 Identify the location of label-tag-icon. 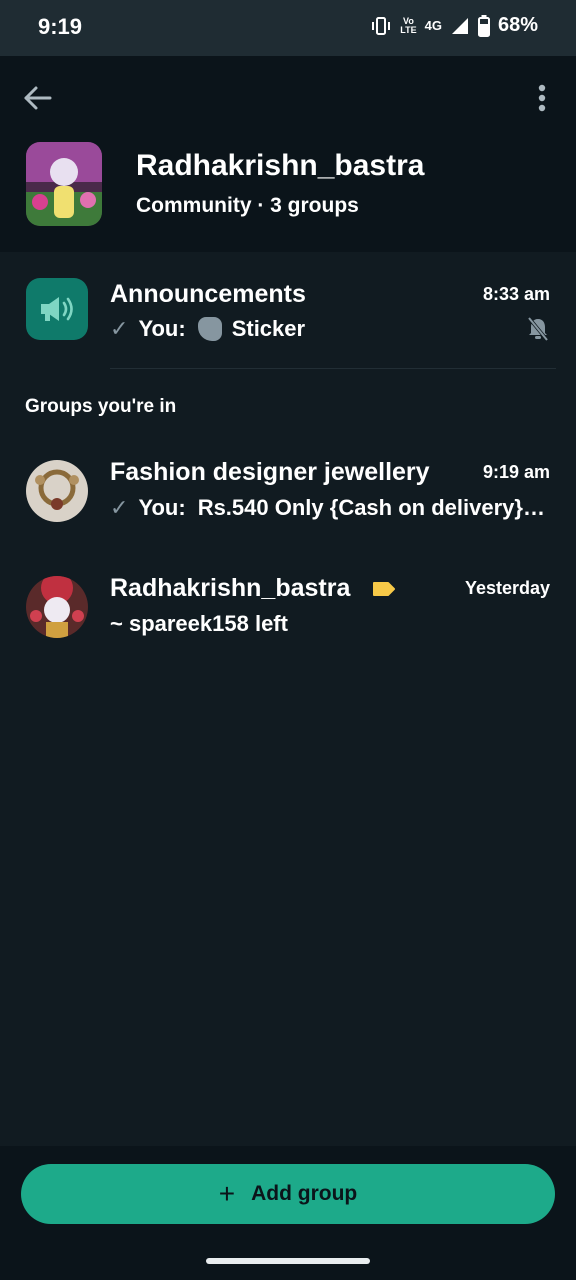
(384, 589).